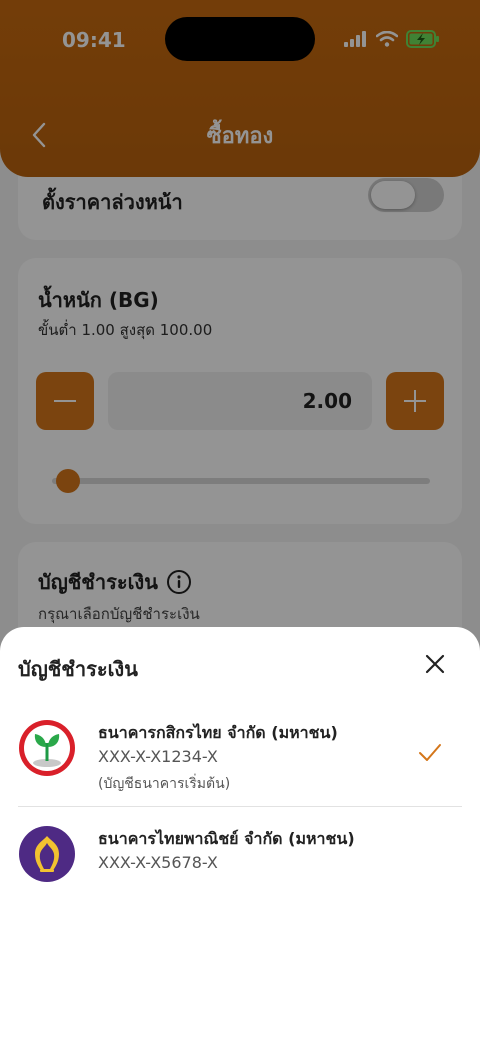  Describe the element at coordinates (78, 669) in the screenshot. I see `sheet-title: บัญชีชำระเงิน` at that location.